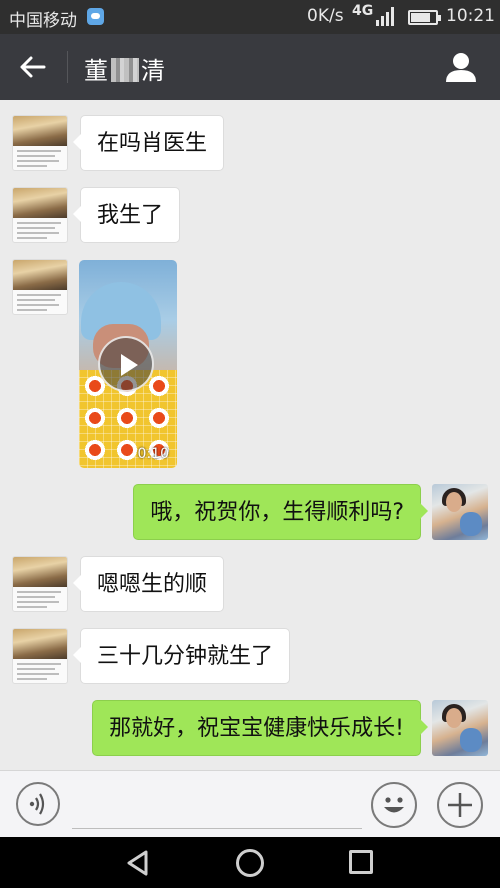  I want to click on message-bubble-incoming: 在吗肖医生, so click(148, 143).